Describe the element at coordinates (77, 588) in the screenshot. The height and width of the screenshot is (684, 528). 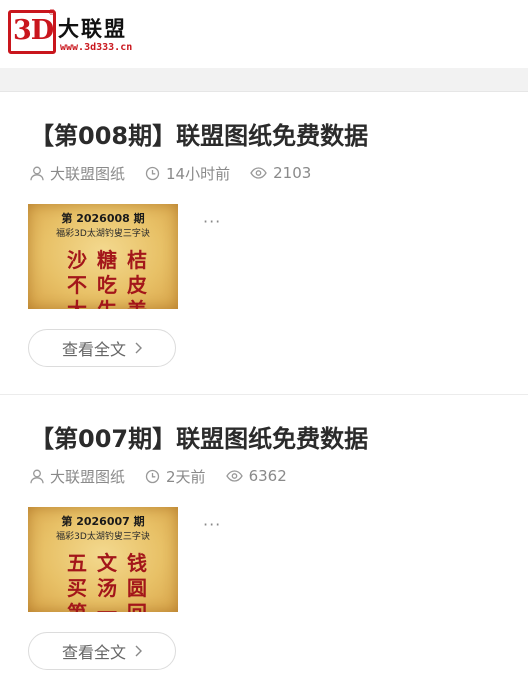
I see `thumbnail-char: 买` at that location.